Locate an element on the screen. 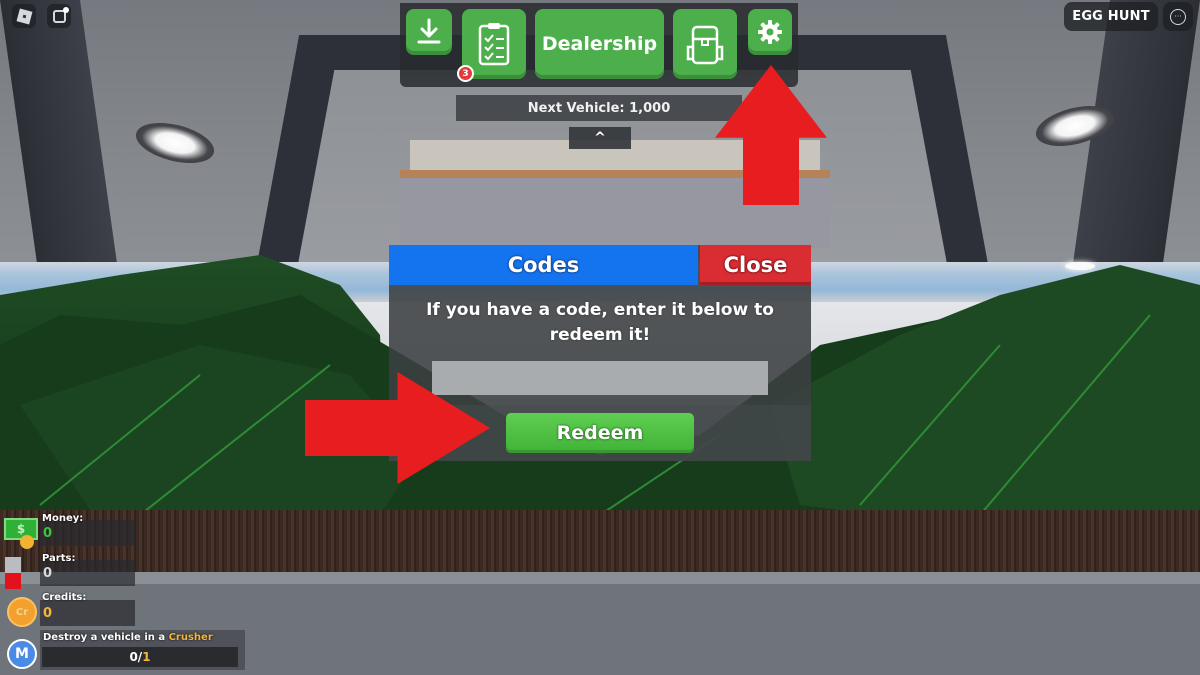 This screenshot has width=1200, height=675. backpack-icon is located at coordinates (705, 45).